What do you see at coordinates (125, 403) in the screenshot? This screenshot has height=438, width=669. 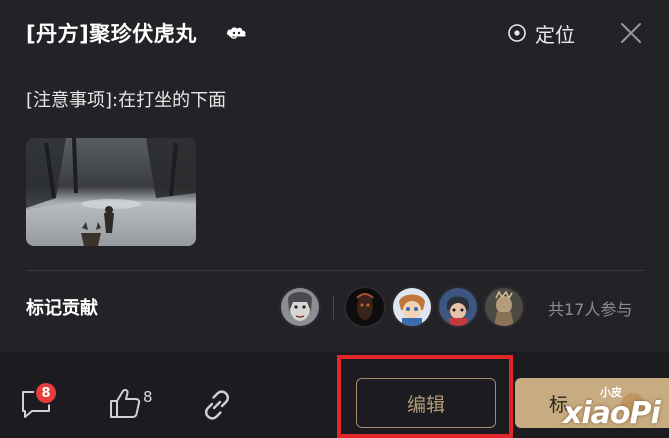 I see `thumbs-up-icon` at bounding box center [125, 403].